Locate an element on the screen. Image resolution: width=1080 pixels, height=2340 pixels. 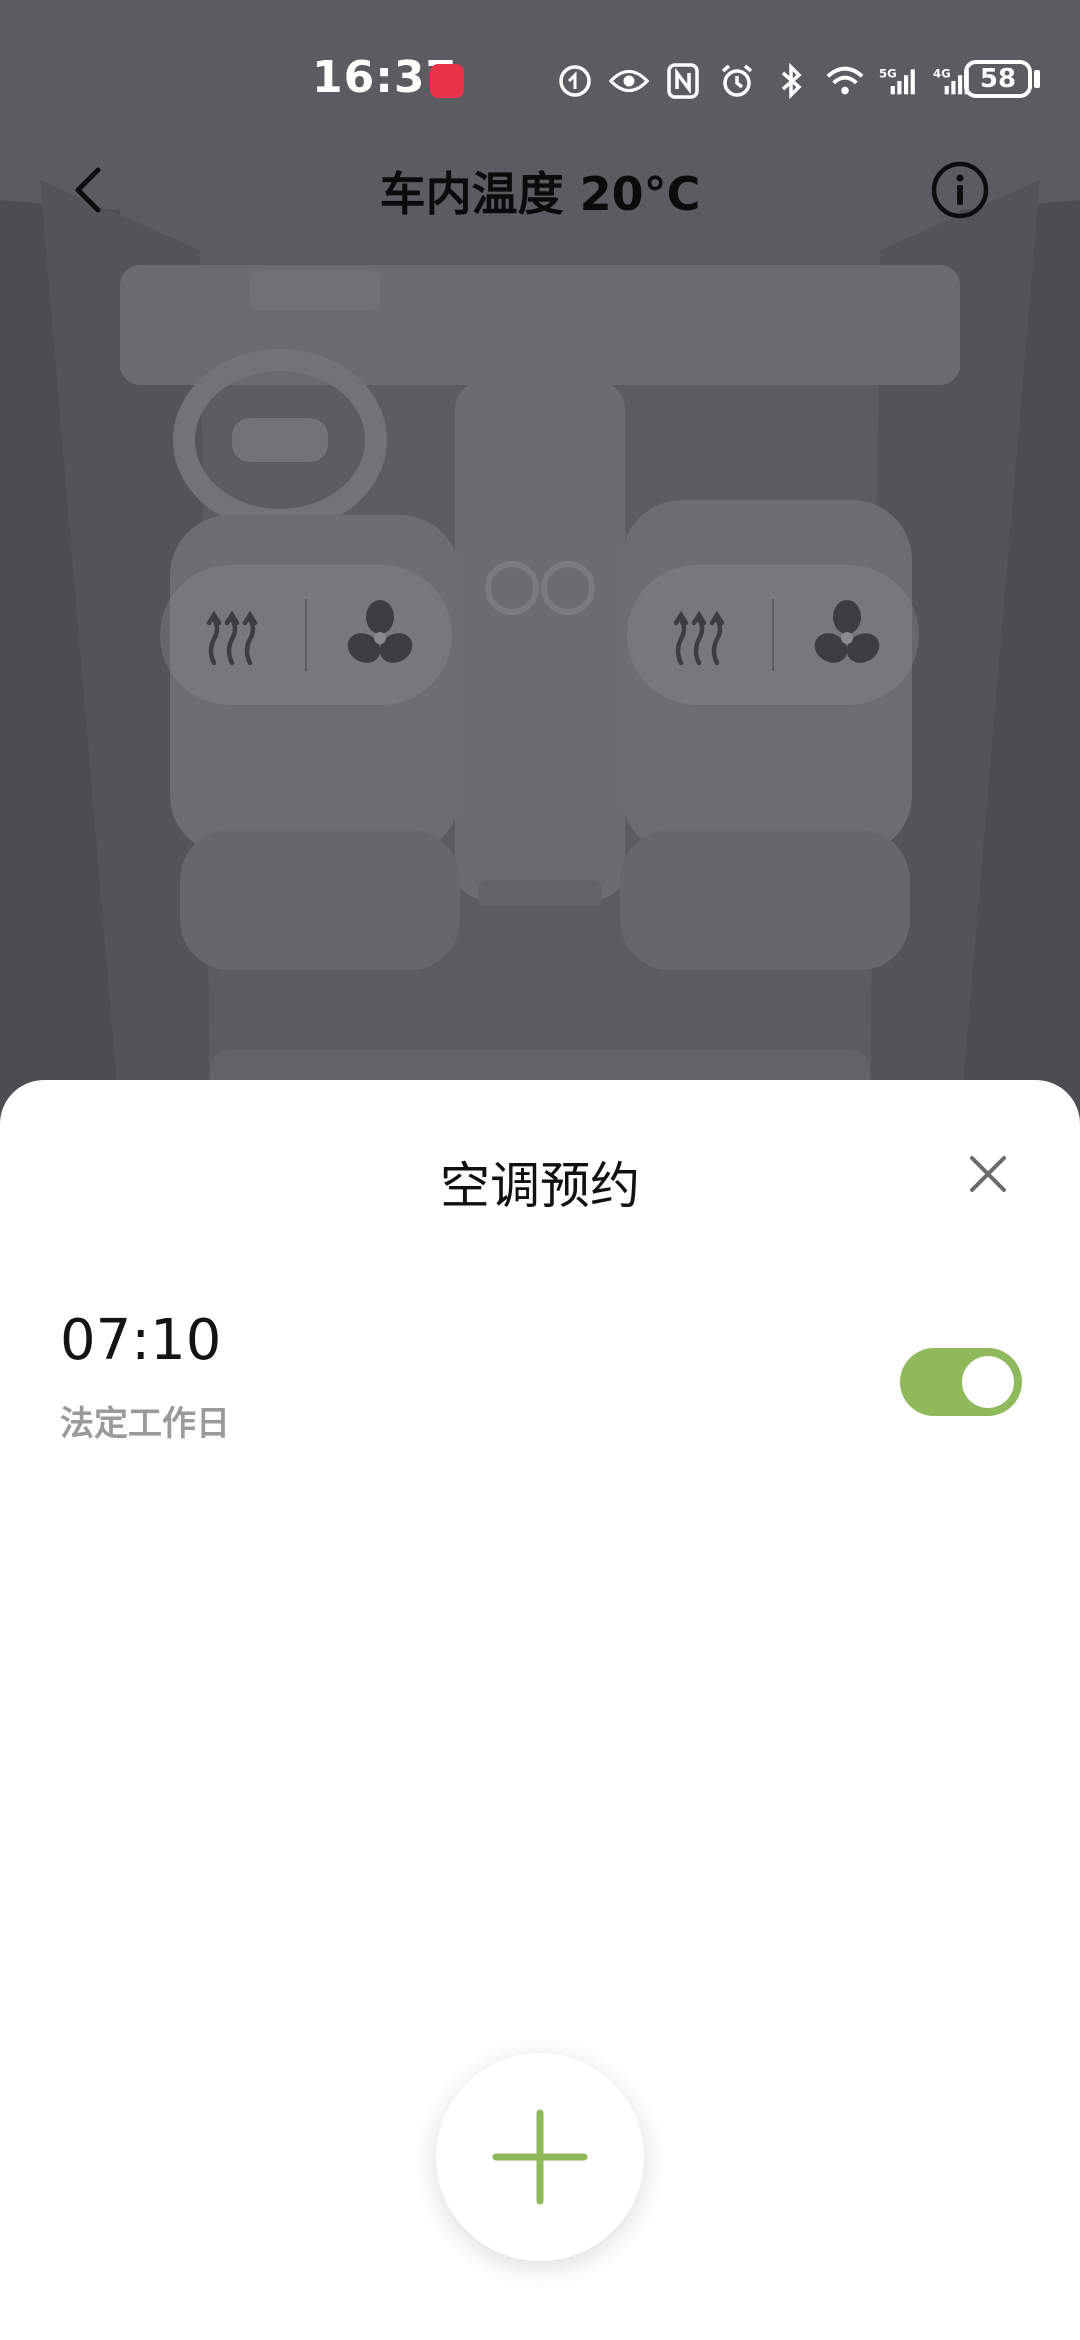
add-schedule-button is located at coordinates (540, 2157).